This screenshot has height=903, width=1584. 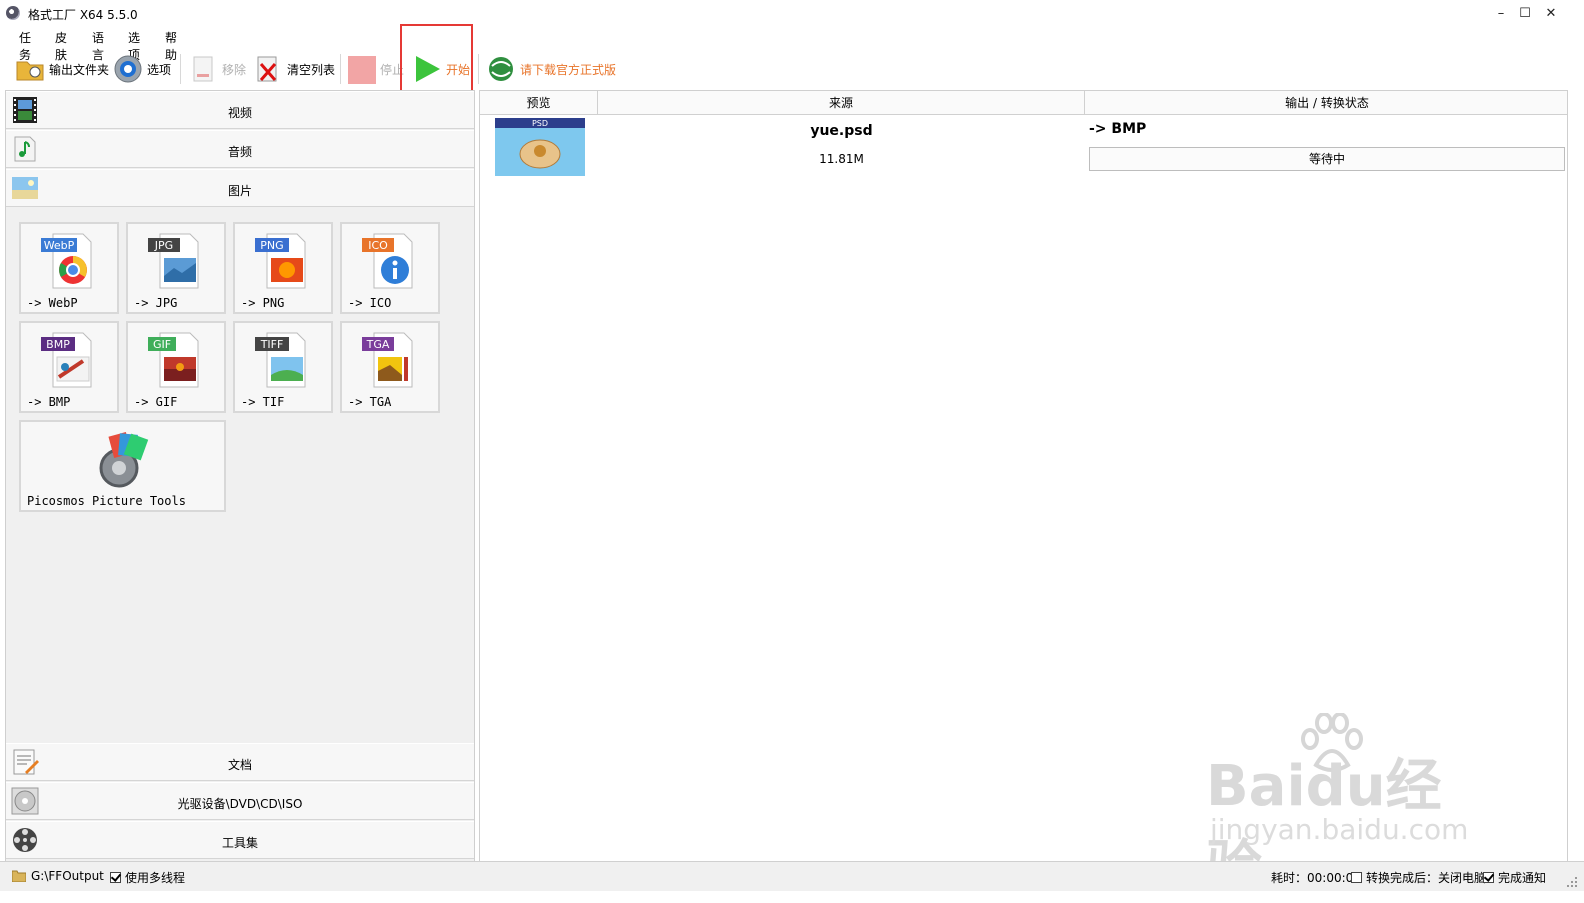 What do you see at coordinates (1501, 14) in the screenshot?
I see `minimize-button: –` at bounding box center [1501, 14].